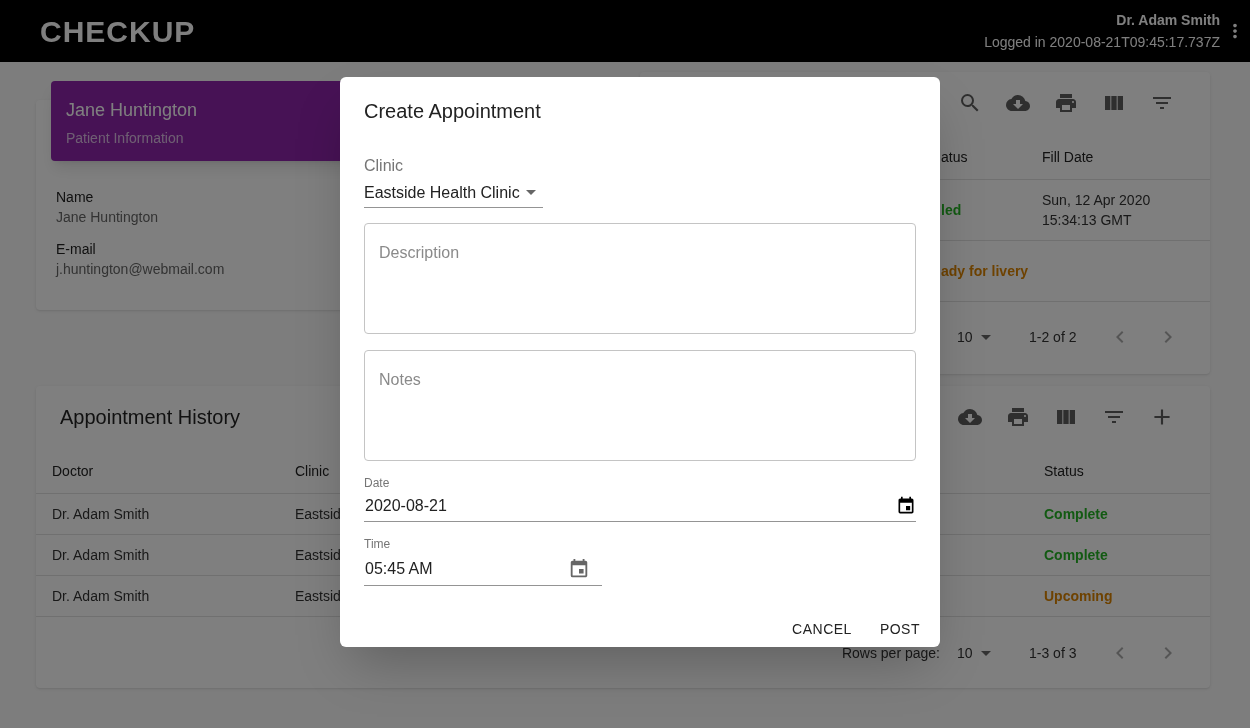  I want to click on field-label: Name, so click(75, 197).